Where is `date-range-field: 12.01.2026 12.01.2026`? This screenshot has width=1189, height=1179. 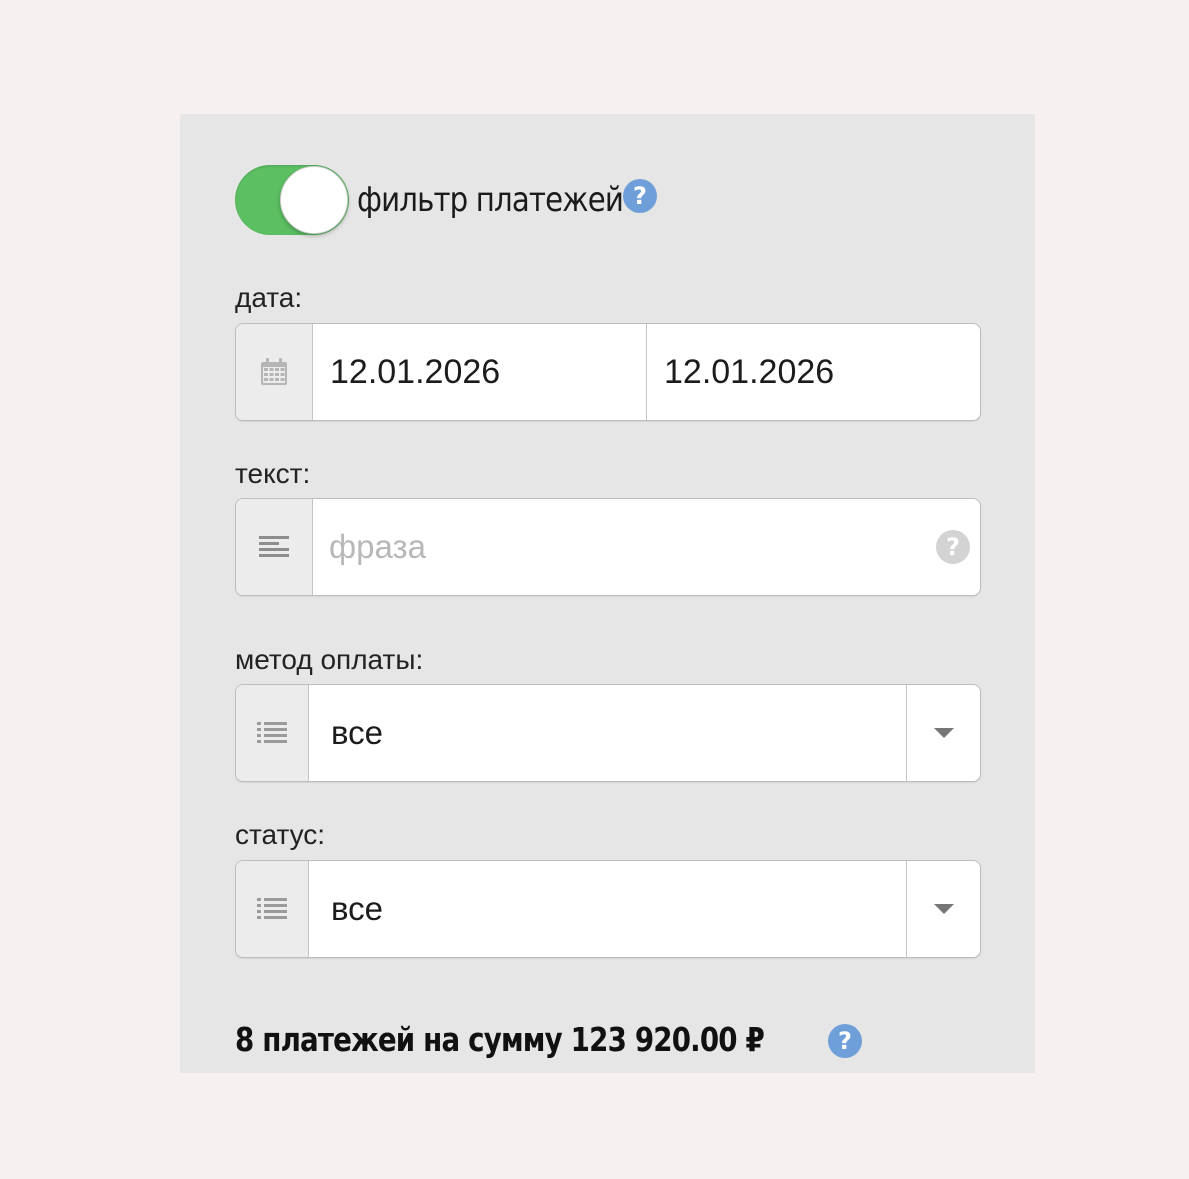 date-range-field: 12.01.2026 12.01.2026 is located at coordinates (608, 372).